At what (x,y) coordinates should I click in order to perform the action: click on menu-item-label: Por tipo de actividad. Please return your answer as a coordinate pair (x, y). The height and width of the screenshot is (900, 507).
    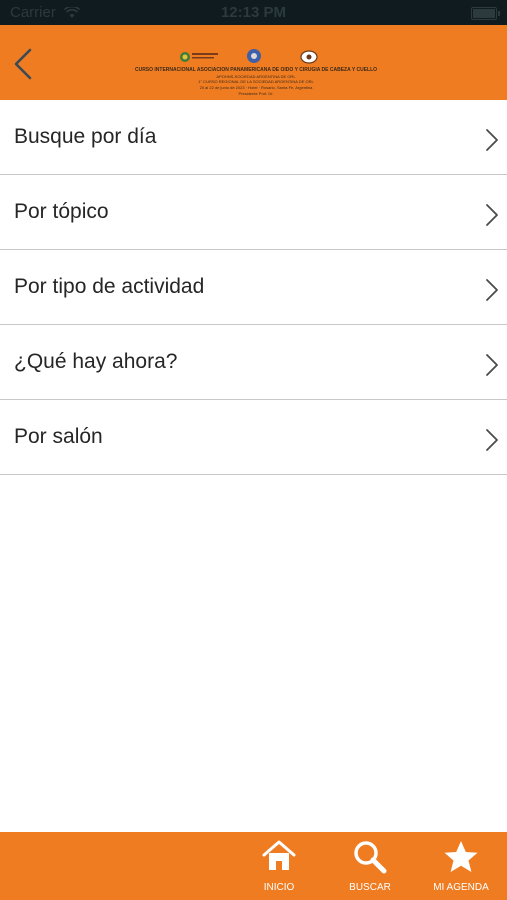
    Looking at the image, I should click on (109, 286).